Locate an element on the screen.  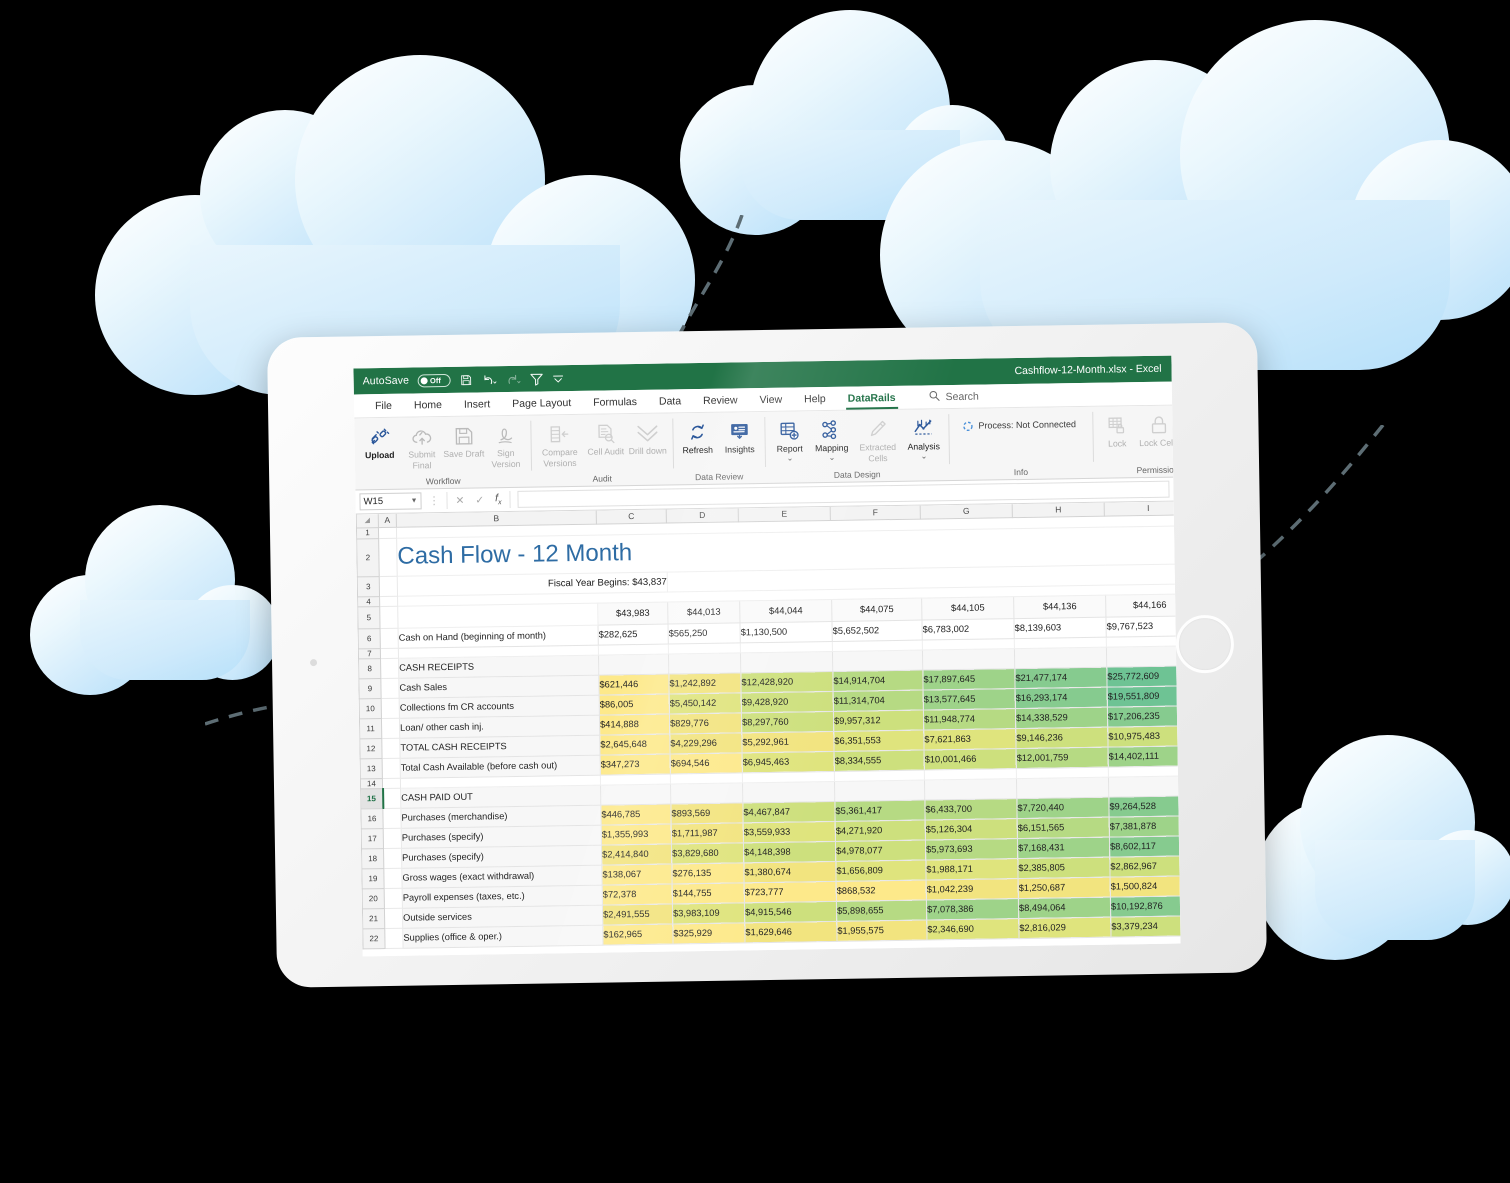
column-header-C: C is located at coordinates (631, 516).